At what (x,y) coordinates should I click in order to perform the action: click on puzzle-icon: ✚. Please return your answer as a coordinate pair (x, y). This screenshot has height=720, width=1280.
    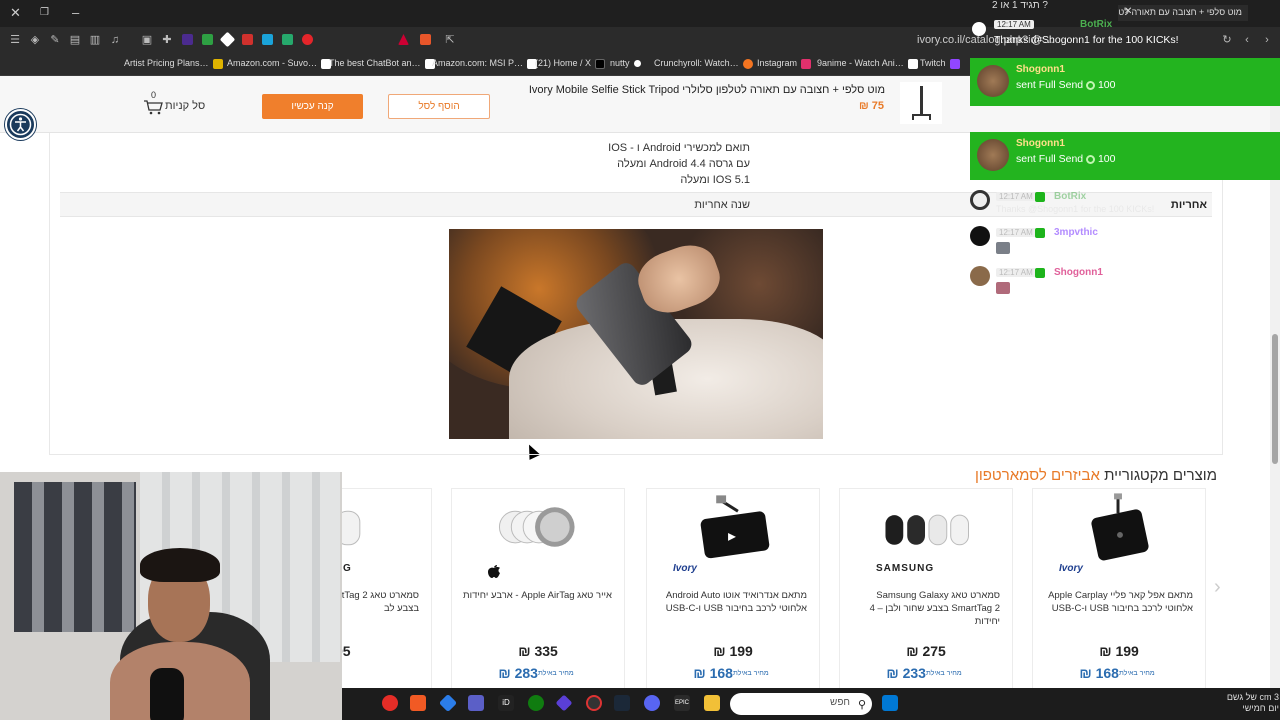
    Looking at the image, I should click on (167, 40).